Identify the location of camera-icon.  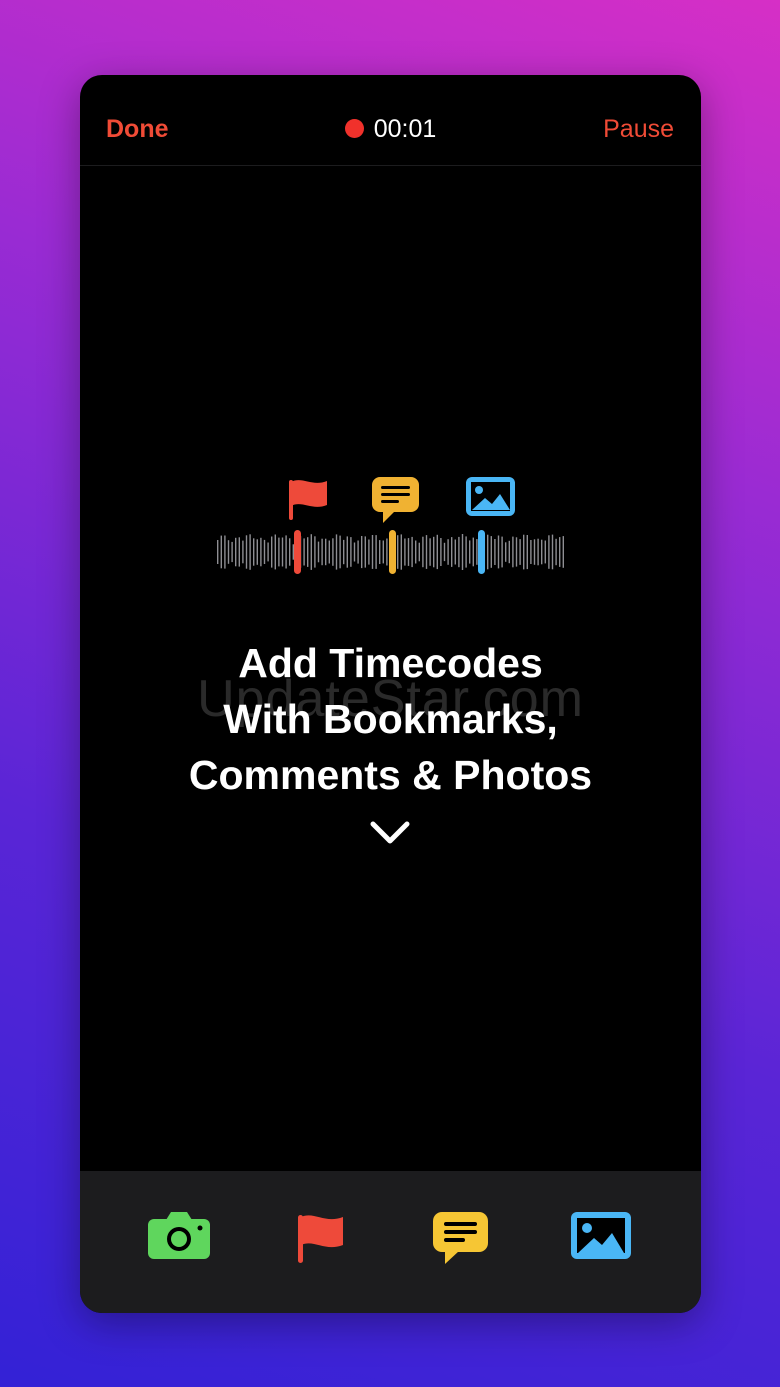
(180, 1236).